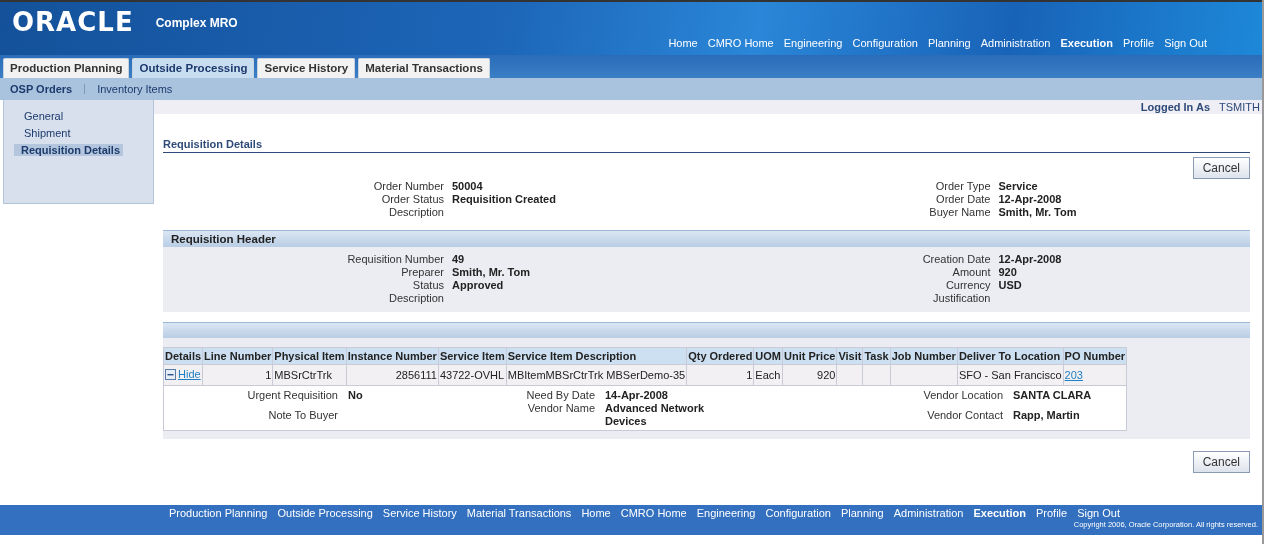 The width and height of the screenshot is (1264, 544). I want to click on hide-link: Hide, so click(183, 374).